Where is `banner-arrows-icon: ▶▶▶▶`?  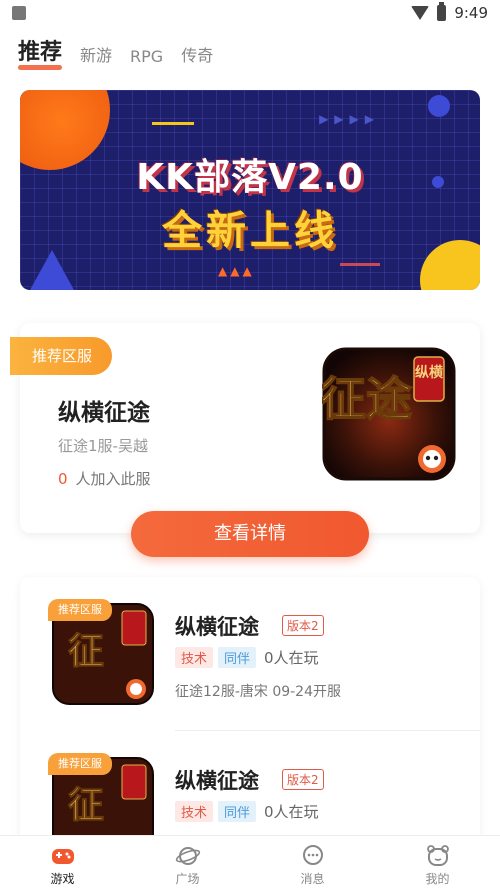
banner-arrows-icon: ▶▶▶▶ is located at coordinates (349, 119).